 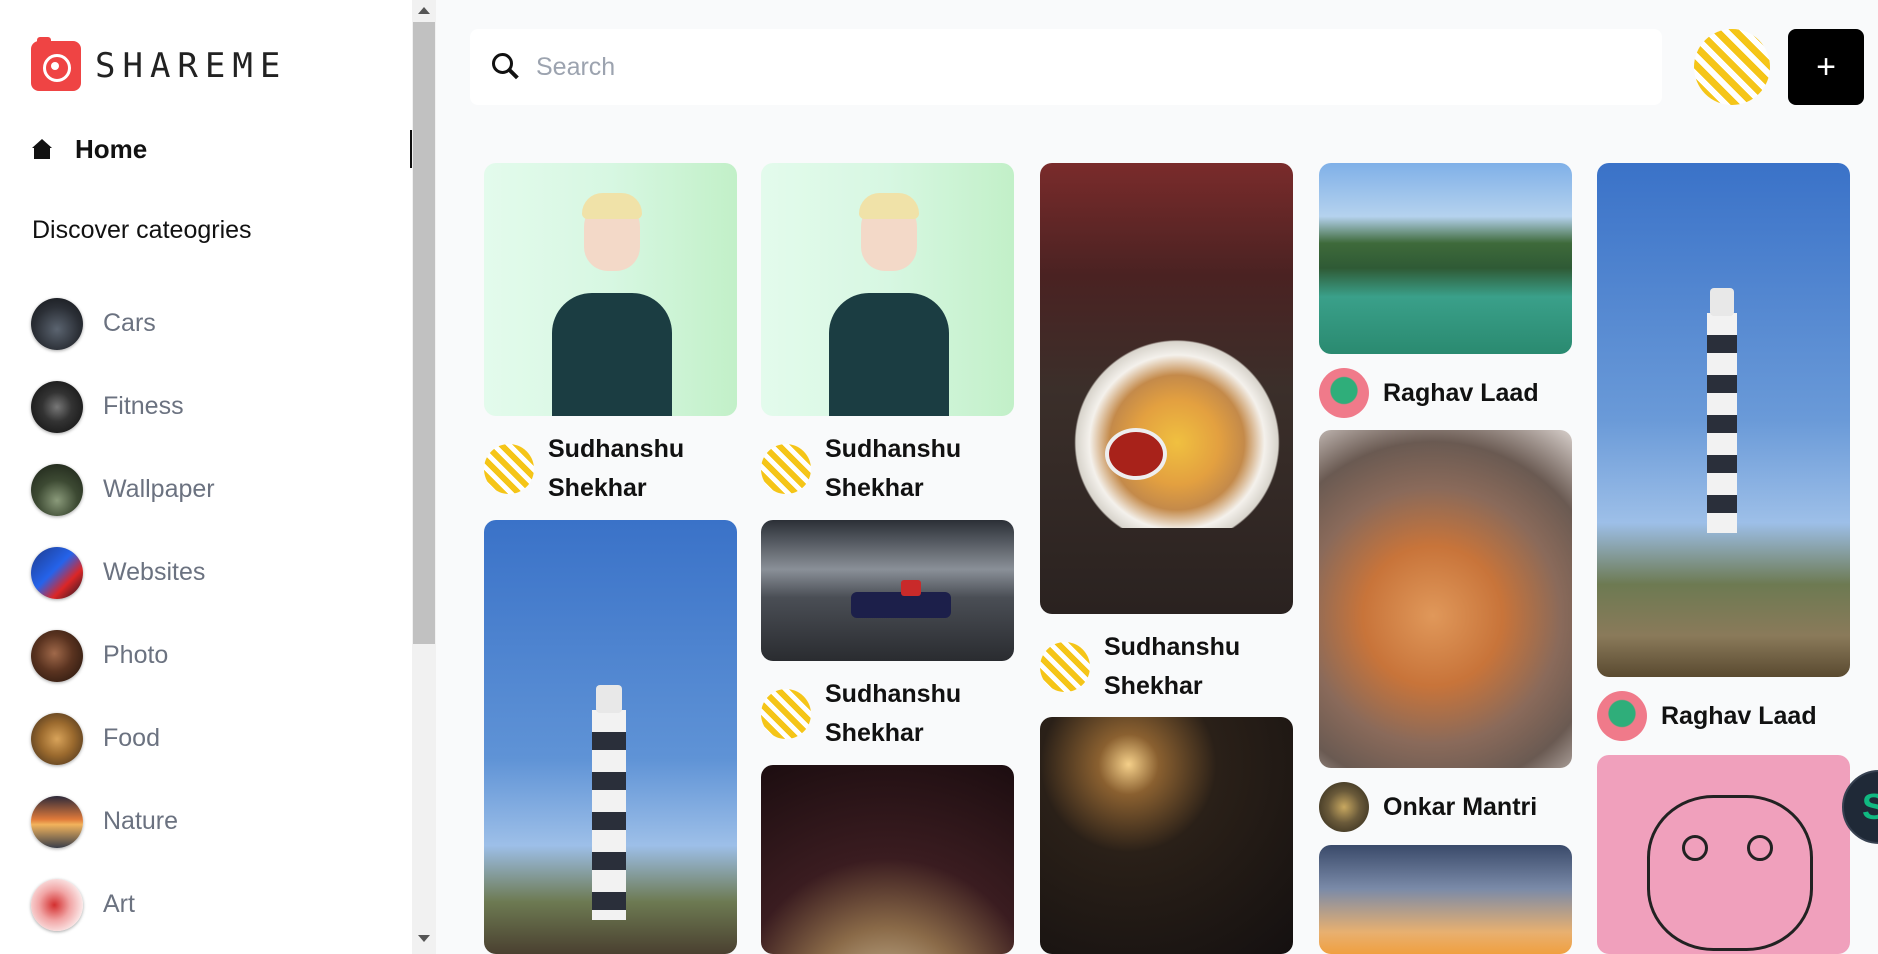 I want to click on create-pin-button: +, so click(x=1826, y=67).